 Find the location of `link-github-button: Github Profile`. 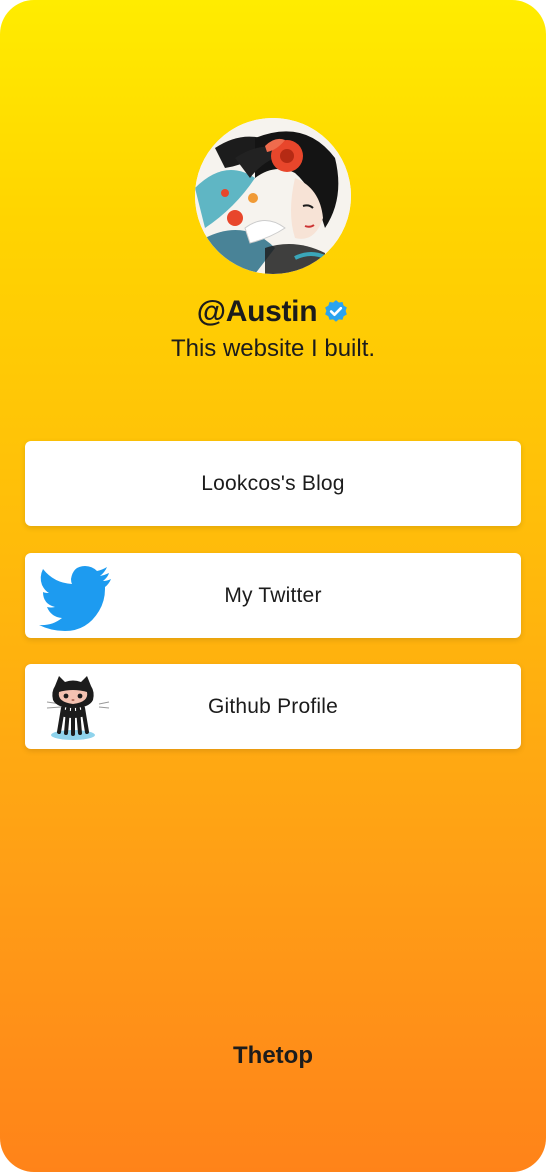

link-github-button: Github Profile is located at coordinates (273, 706).